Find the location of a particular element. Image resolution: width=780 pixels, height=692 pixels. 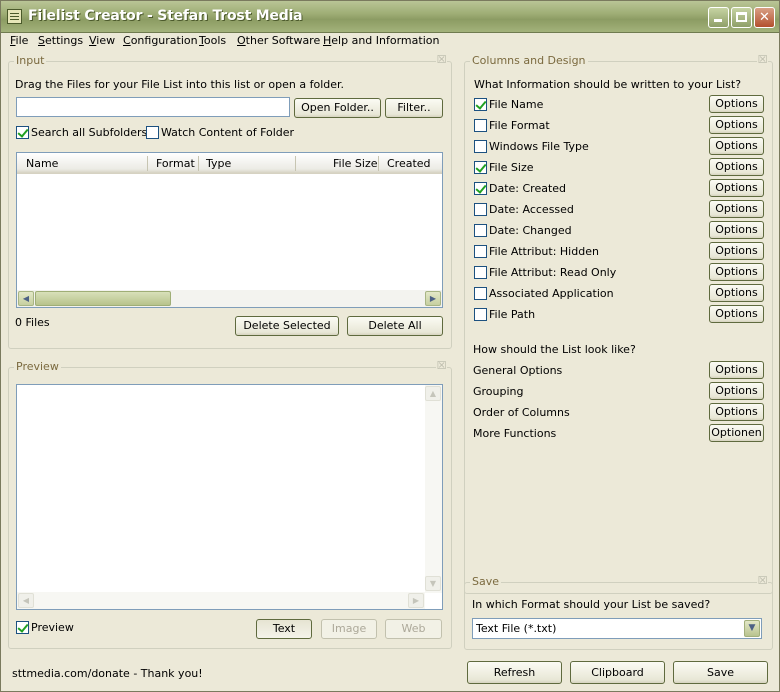

scroll-thumb is located at coordinates (103, 298).